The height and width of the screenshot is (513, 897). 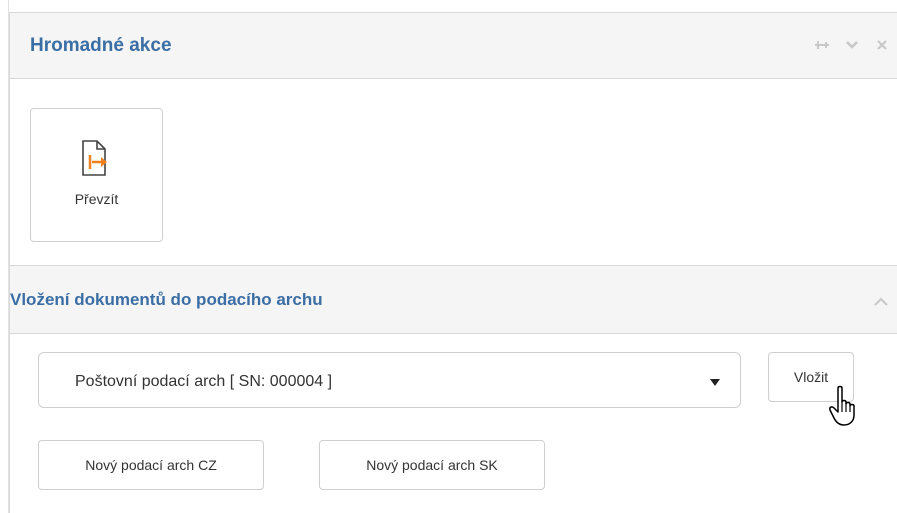 What do you see at coordinates (844, 406) in the screenshot?
I see `hand-cursor-icon` at bounding box center [844, 406].